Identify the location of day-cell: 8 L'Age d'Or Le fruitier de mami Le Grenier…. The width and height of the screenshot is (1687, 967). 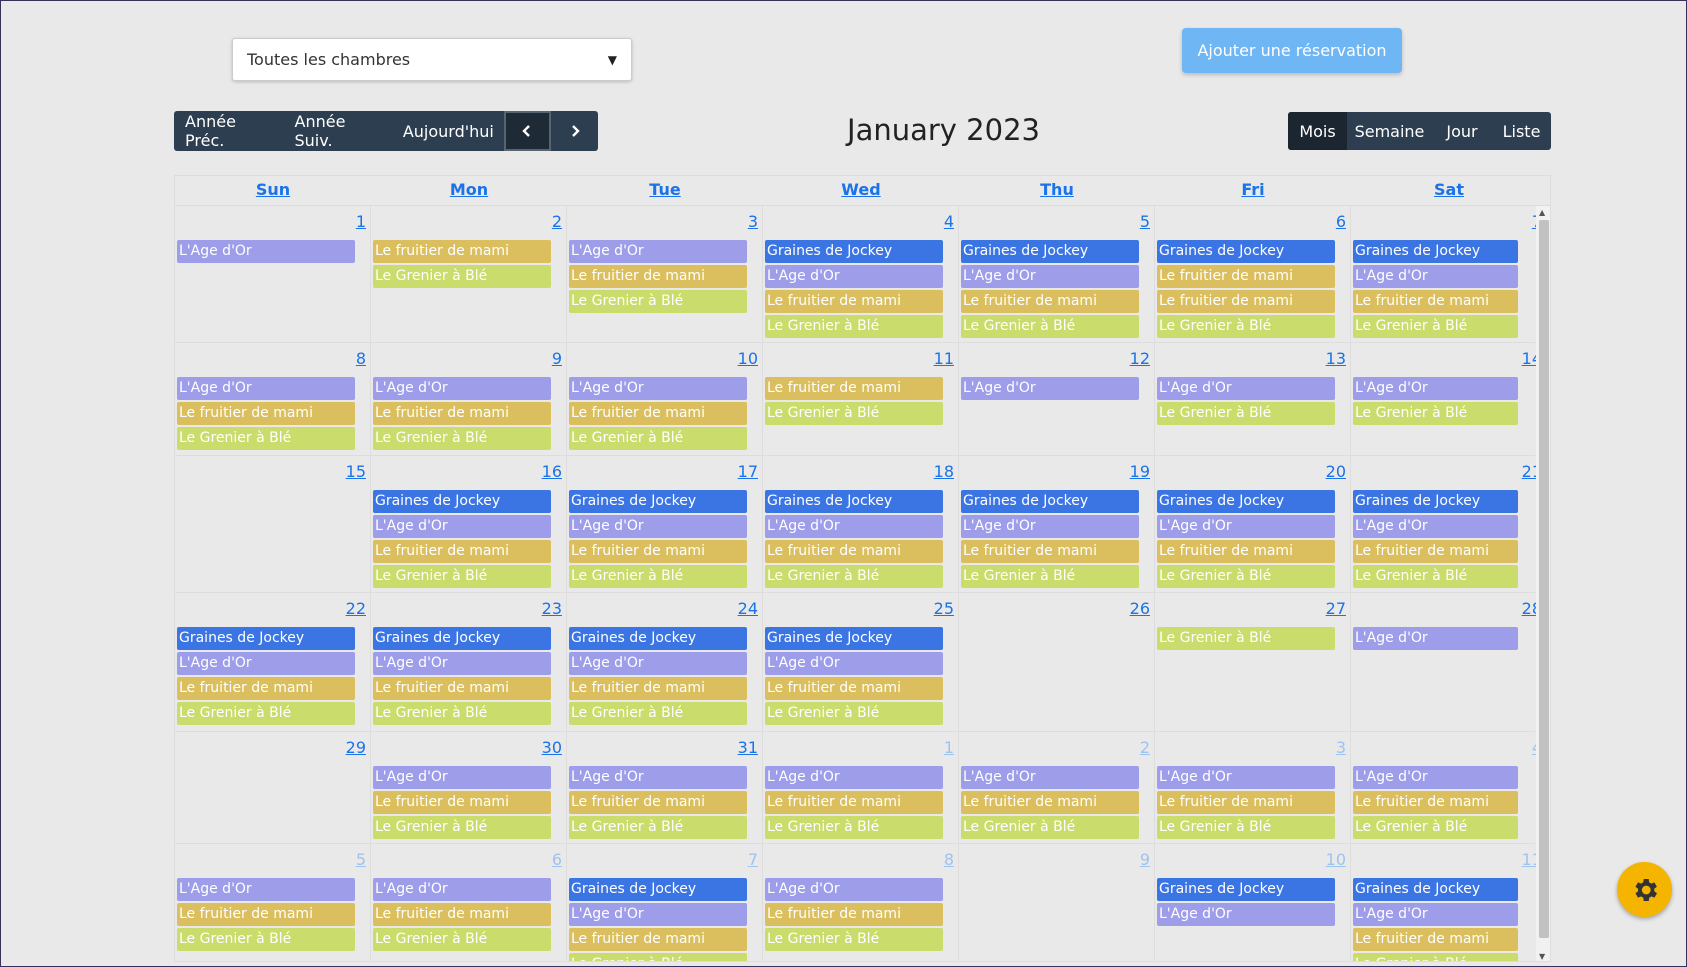
(861, 902).